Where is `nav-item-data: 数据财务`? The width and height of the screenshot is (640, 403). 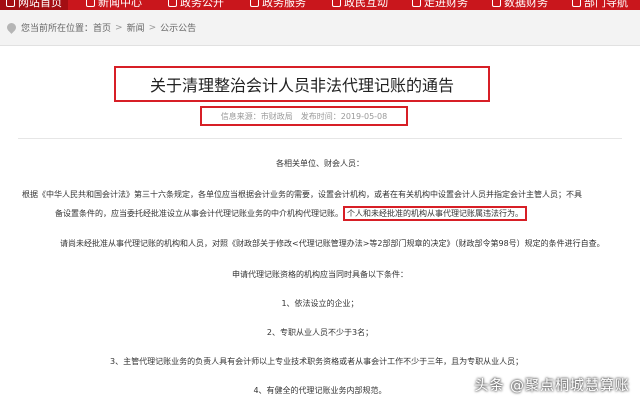
nav-item-data: 数据财务 is located at coordinates (520, 5).